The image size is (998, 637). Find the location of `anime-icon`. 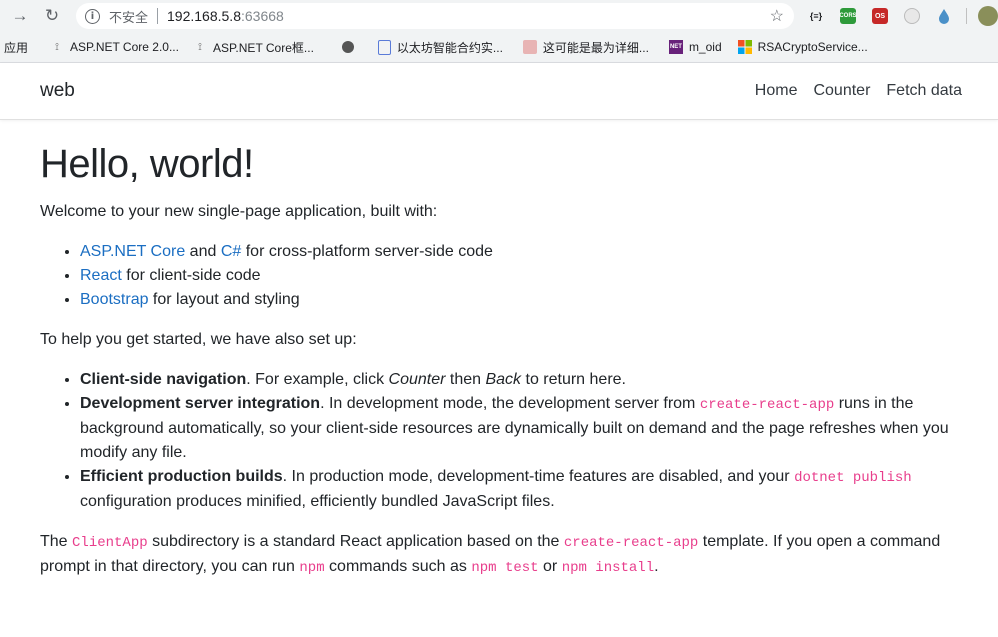

anime-icon is located at coordinates (529, 47).